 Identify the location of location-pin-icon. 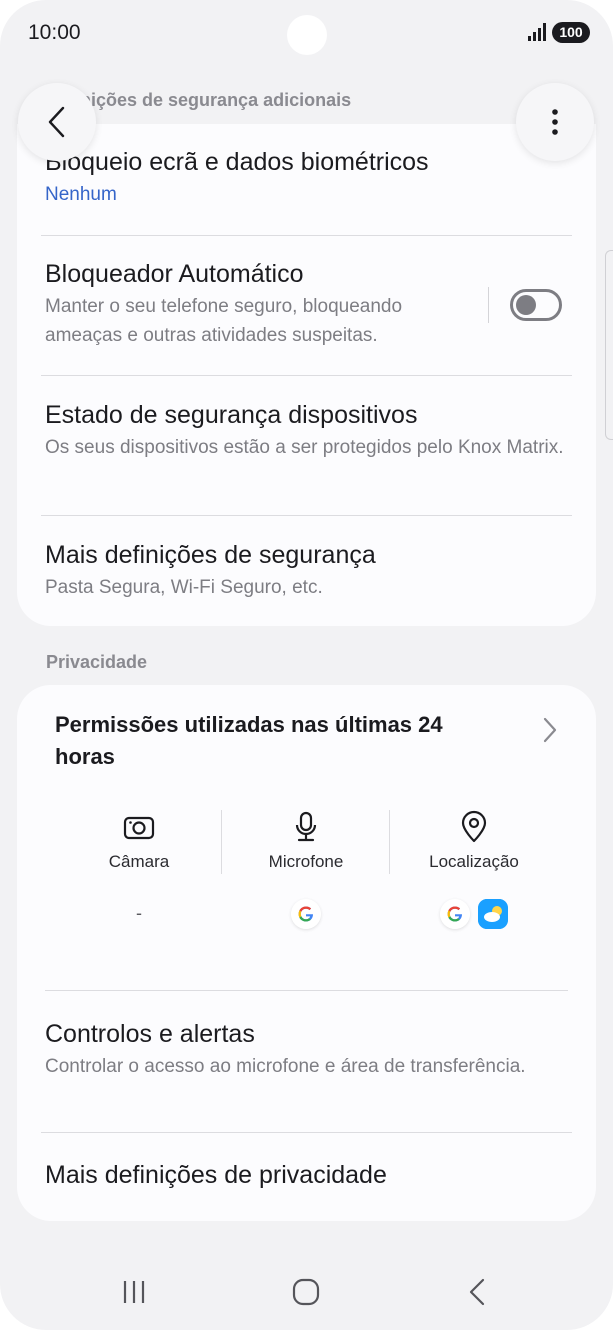
(474, 826).